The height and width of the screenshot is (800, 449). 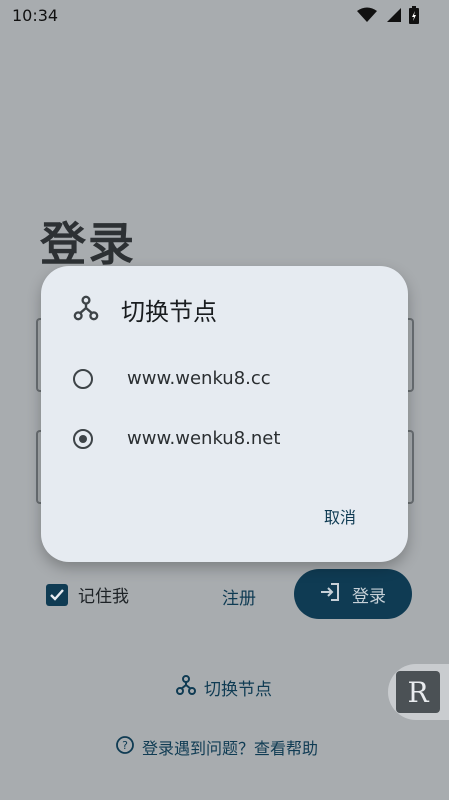 I want to click on switch-node-link: 切换节点, so click(x=224, y=687).